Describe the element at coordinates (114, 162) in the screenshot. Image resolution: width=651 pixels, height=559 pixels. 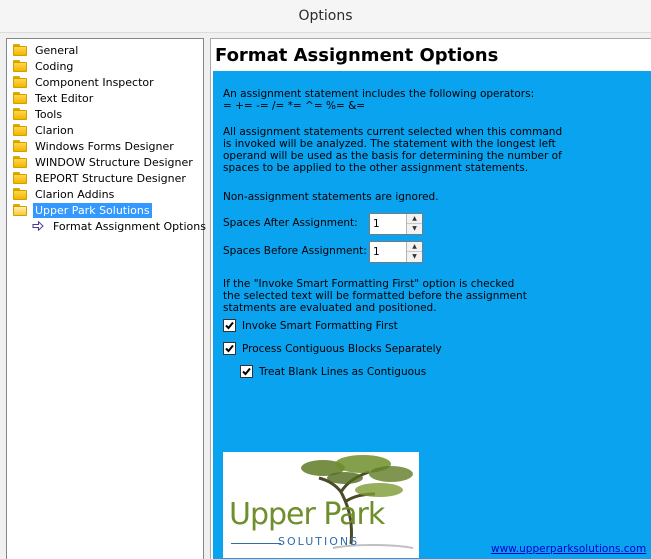
I see `tree-item-label: WINDOW Structure Designer` at that location.